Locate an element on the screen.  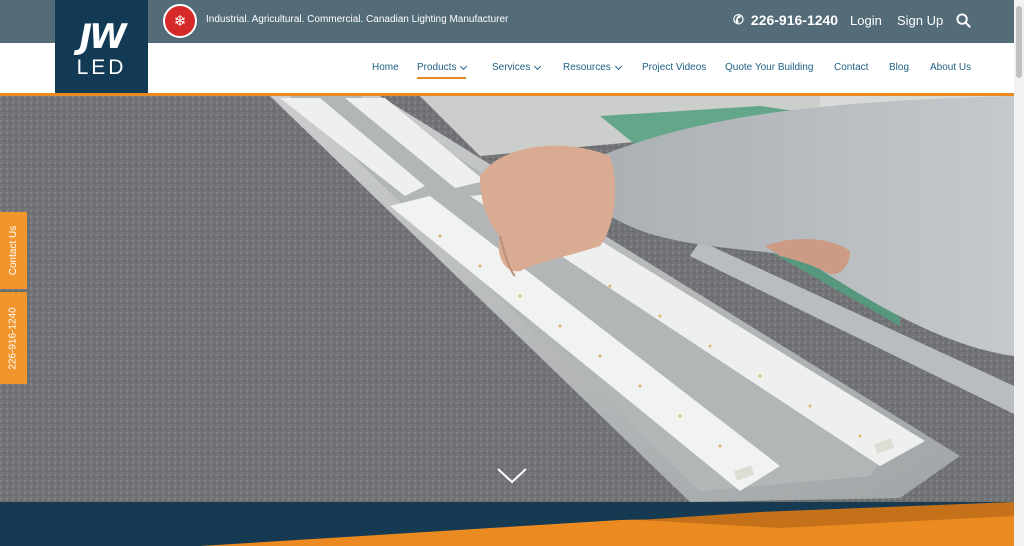
nav-item-resources: Resources is located at coordinates (592, 67).